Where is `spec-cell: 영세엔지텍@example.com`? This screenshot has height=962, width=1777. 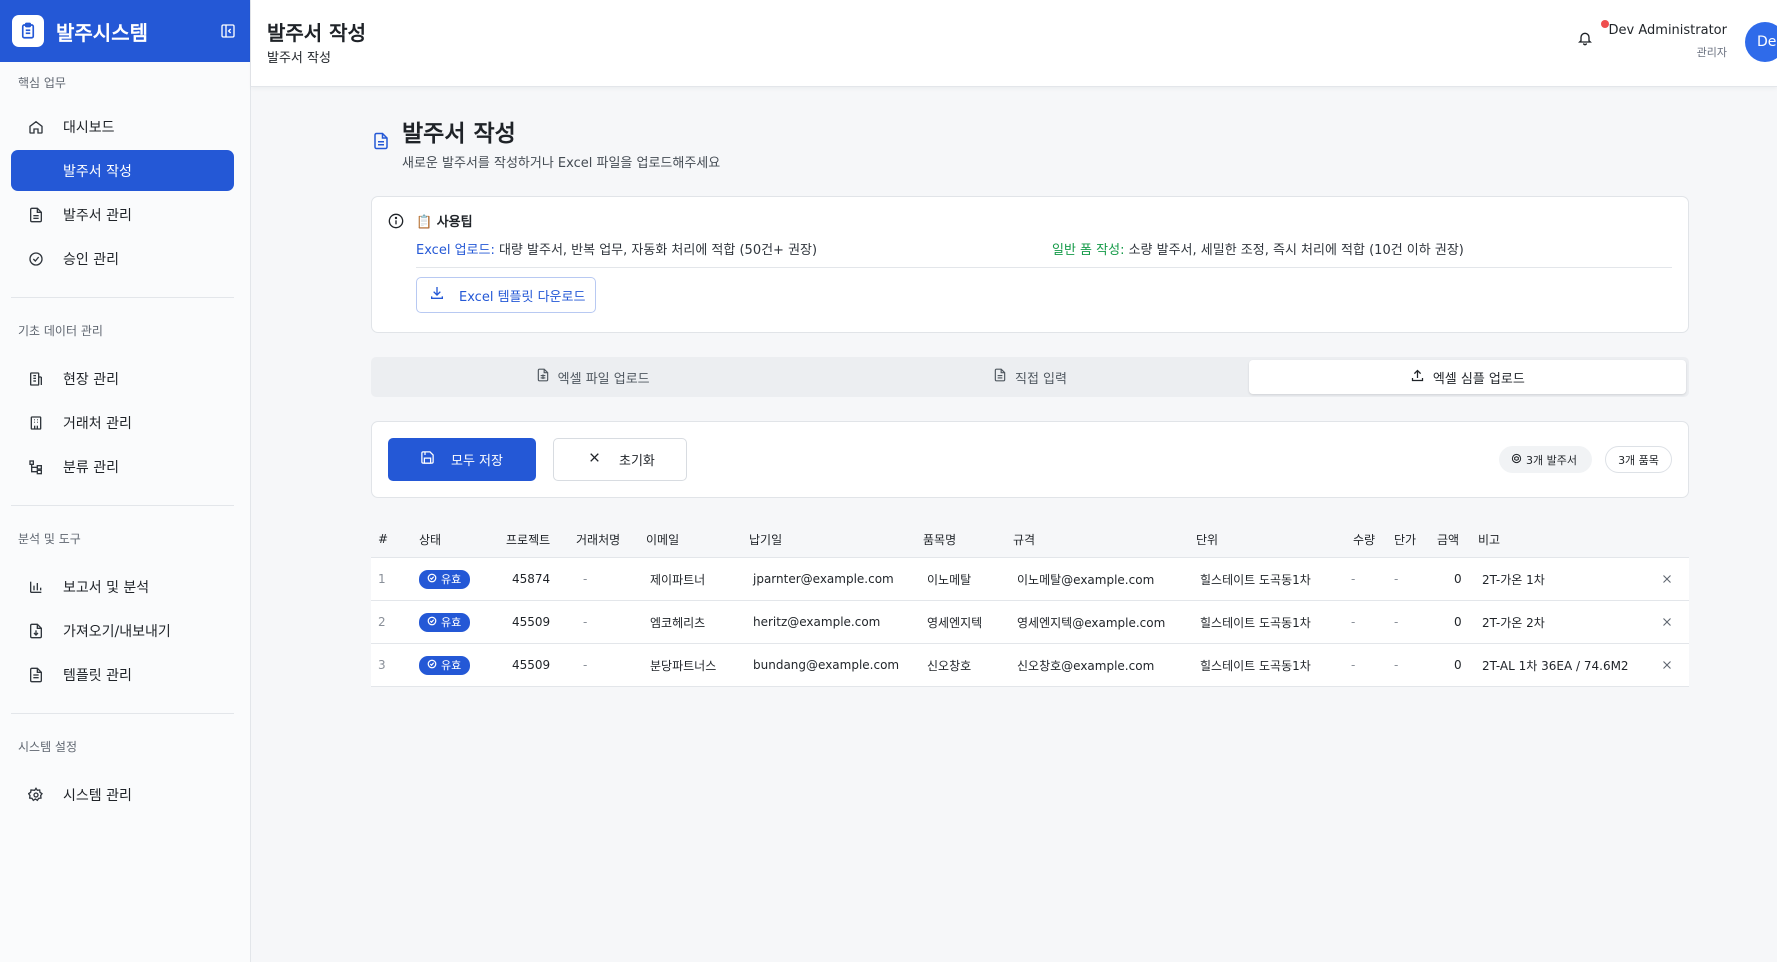 spec-cell: 영세엔지텍@example.com is located at coordinates (1091, 622).